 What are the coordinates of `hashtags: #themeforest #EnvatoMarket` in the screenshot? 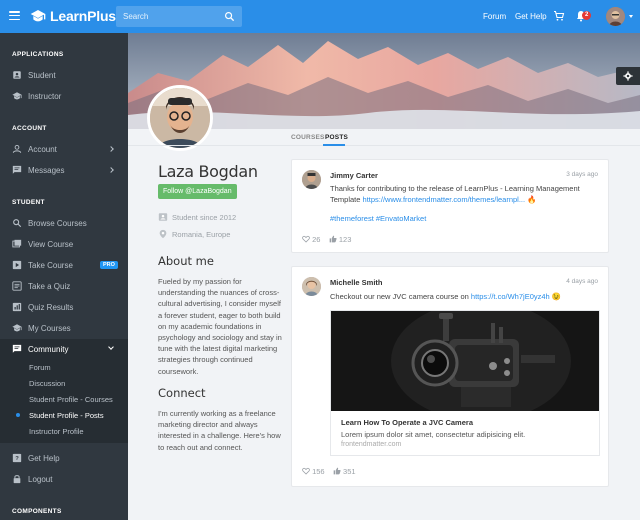 It's located at (378, 218).